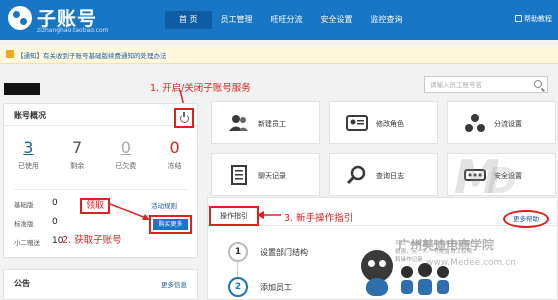 This screenshot has width=558, height=300. I want to click on search-icon, so click(538, 84).